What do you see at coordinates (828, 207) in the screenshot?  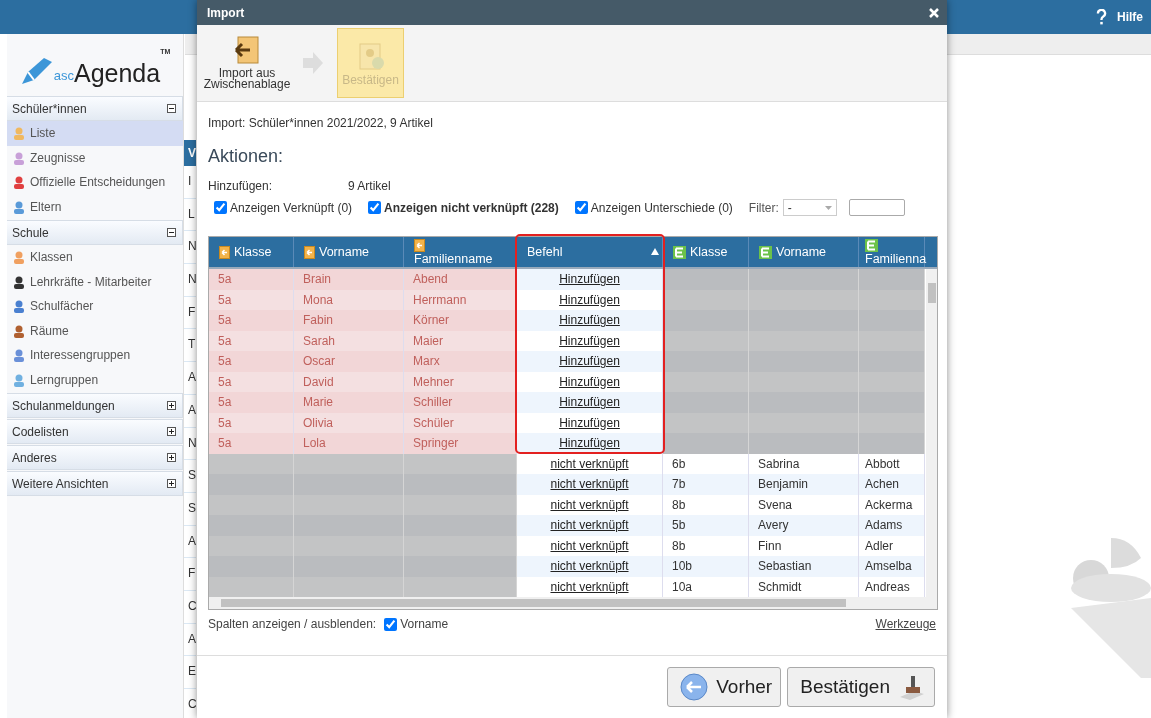 I see `caret-icon` at bounding box center [828, 207].